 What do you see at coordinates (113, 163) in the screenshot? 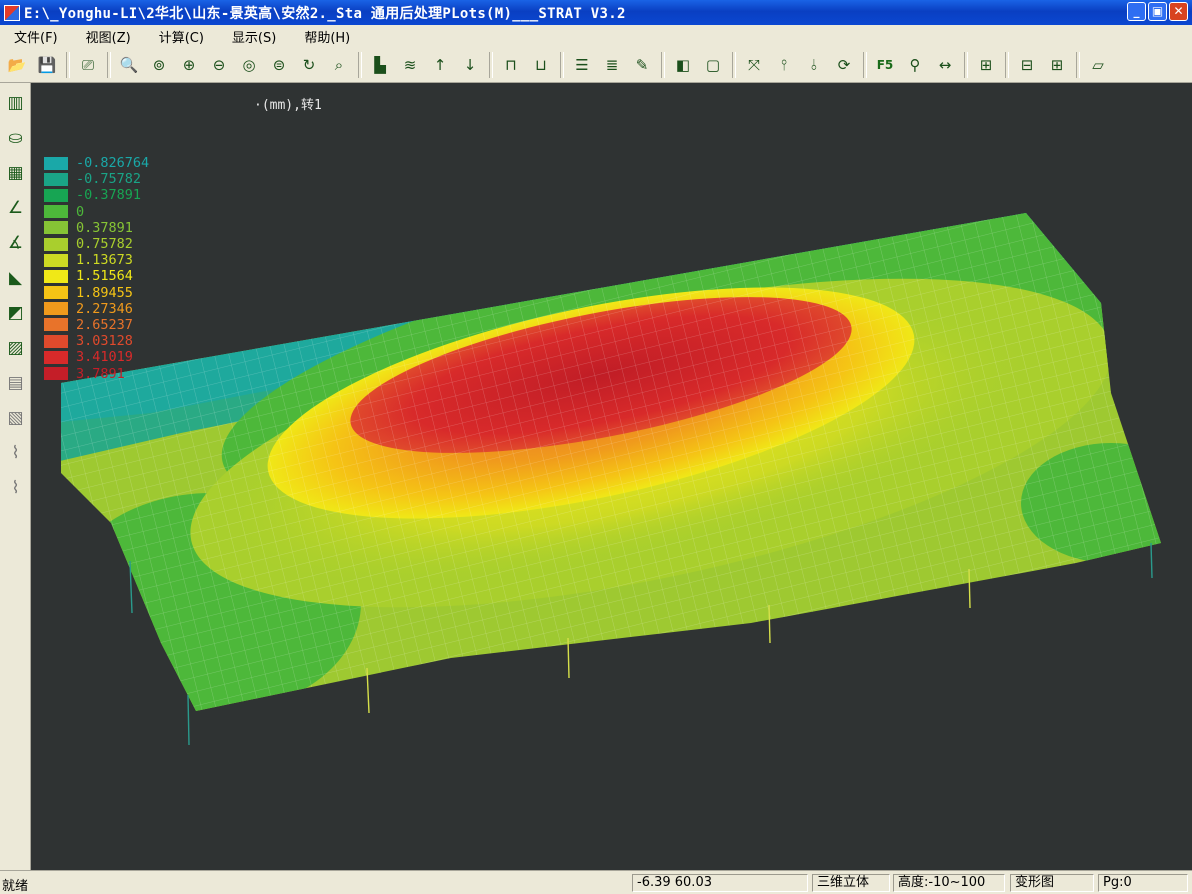
I see `legend-value: -0.826764` at bounding box center [113, 163].